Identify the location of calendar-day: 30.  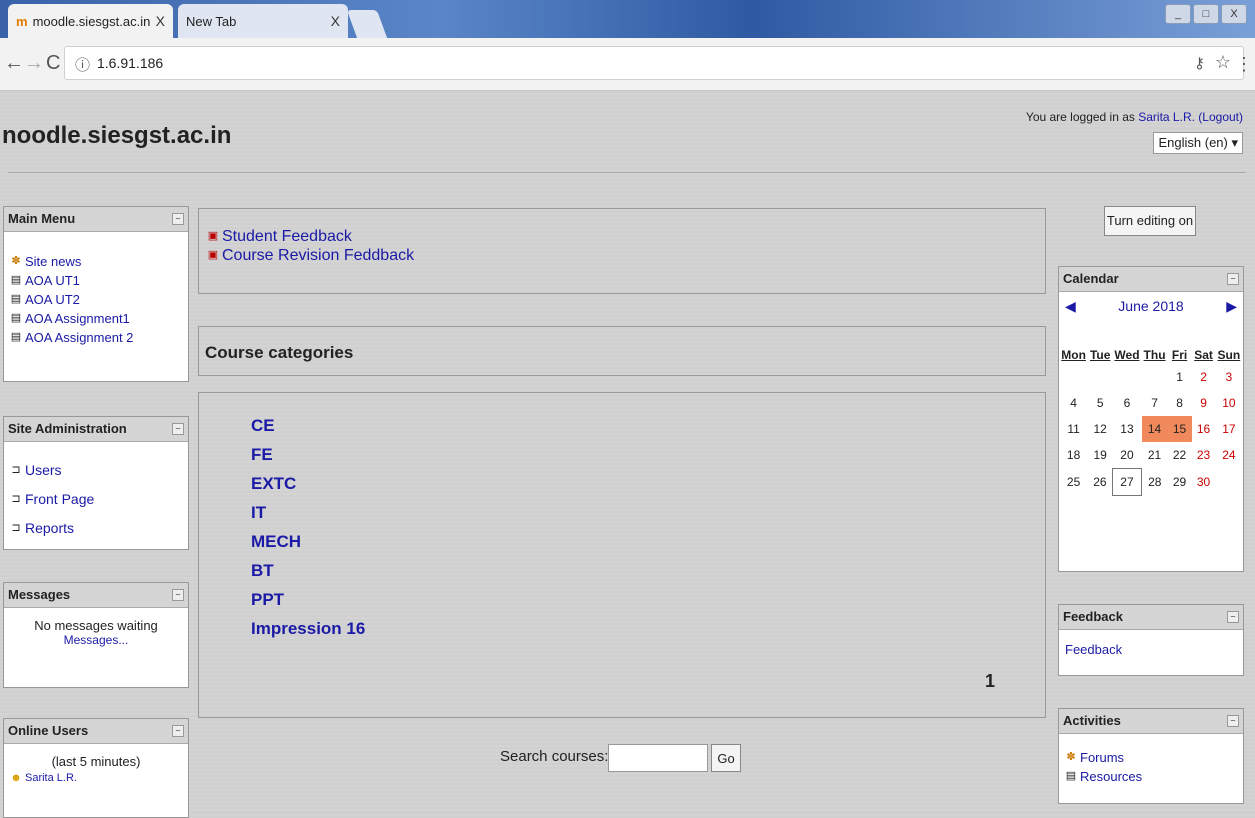
(1204, 482).